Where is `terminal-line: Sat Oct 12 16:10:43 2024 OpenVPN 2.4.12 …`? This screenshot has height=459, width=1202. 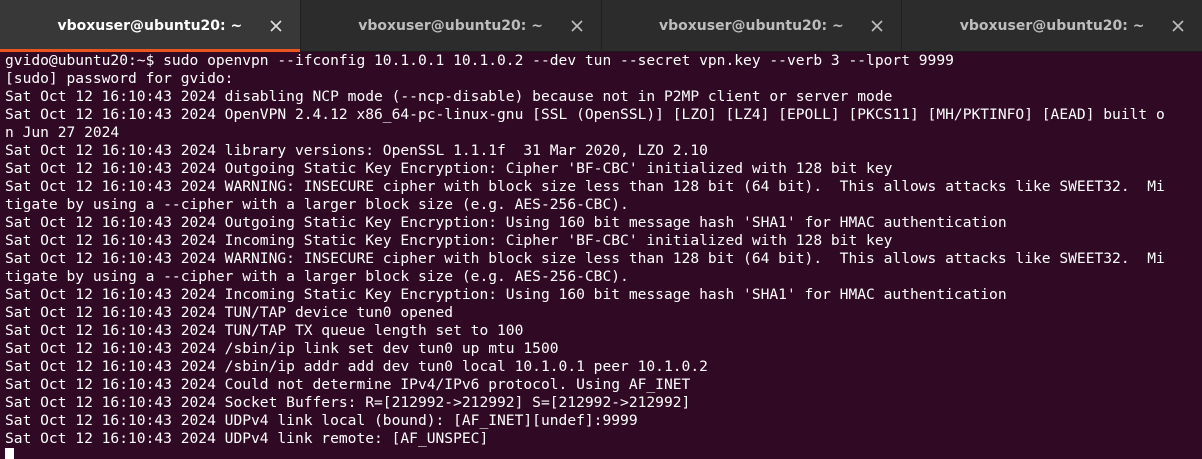
terminal-line: Sat Oct 12 16:10:43 2024 OpenVPN 2.4.12 … is located at coordinates (585, 114).